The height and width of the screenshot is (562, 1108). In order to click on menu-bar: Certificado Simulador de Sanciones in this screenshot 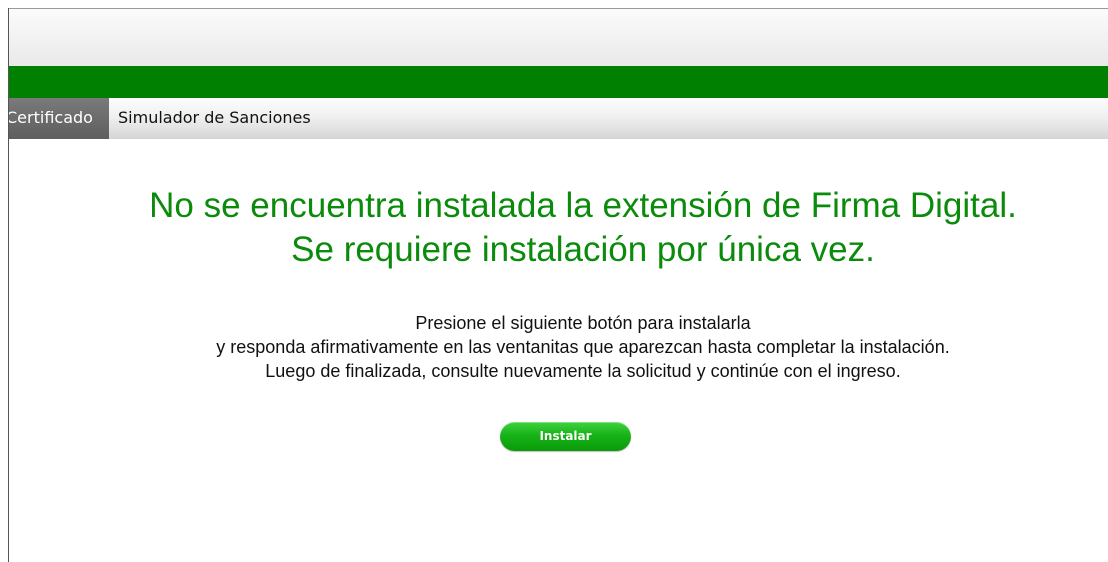, I will do `click(558, 118)`.